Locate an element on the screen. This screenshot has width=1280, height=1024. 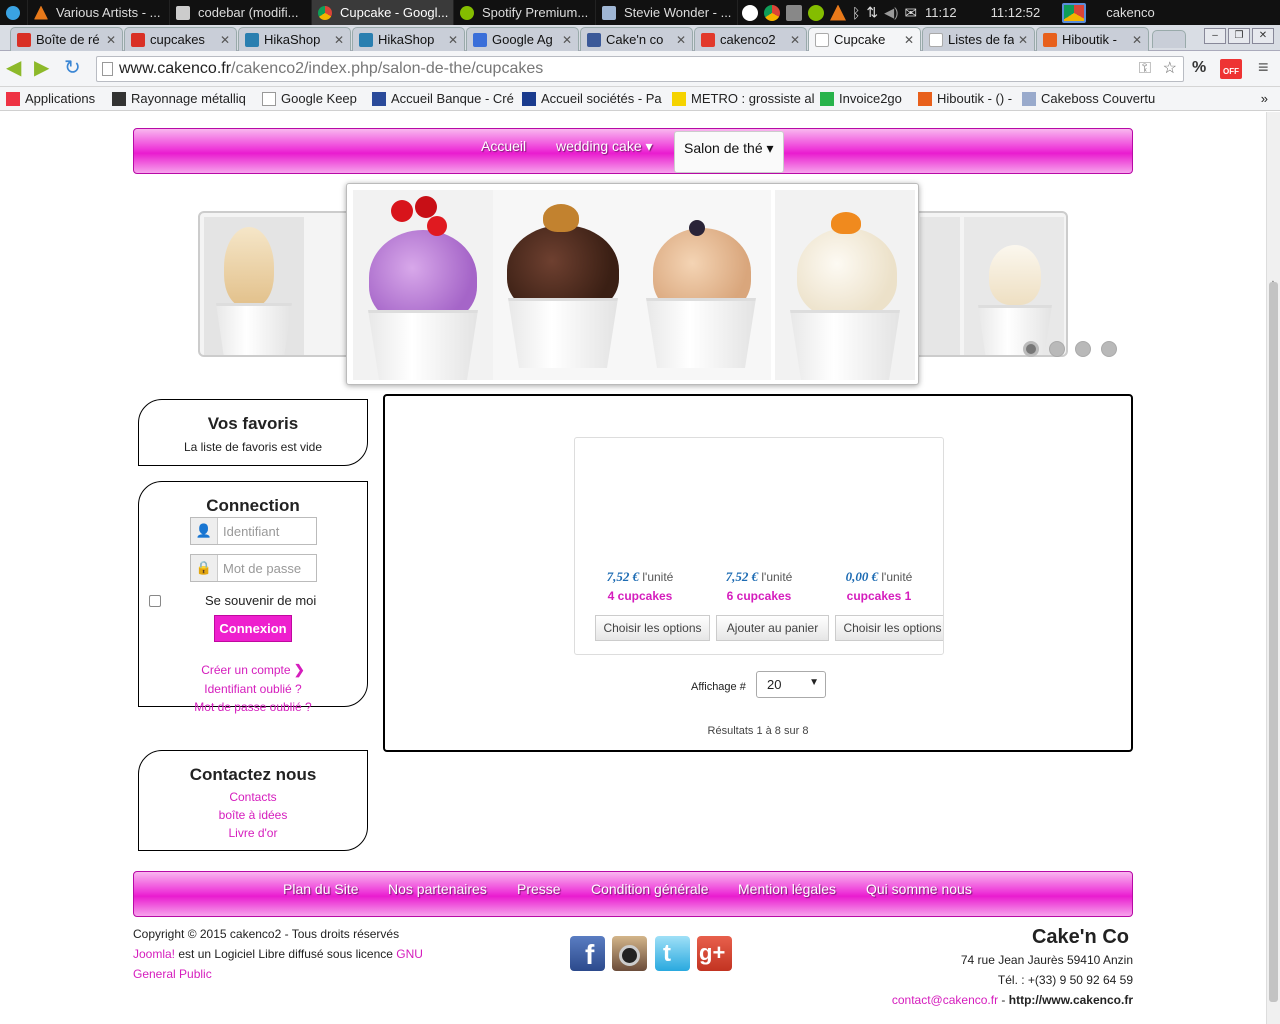
bookmark-item: Accueil Banque - Cré is located at coordinates (441, 98).